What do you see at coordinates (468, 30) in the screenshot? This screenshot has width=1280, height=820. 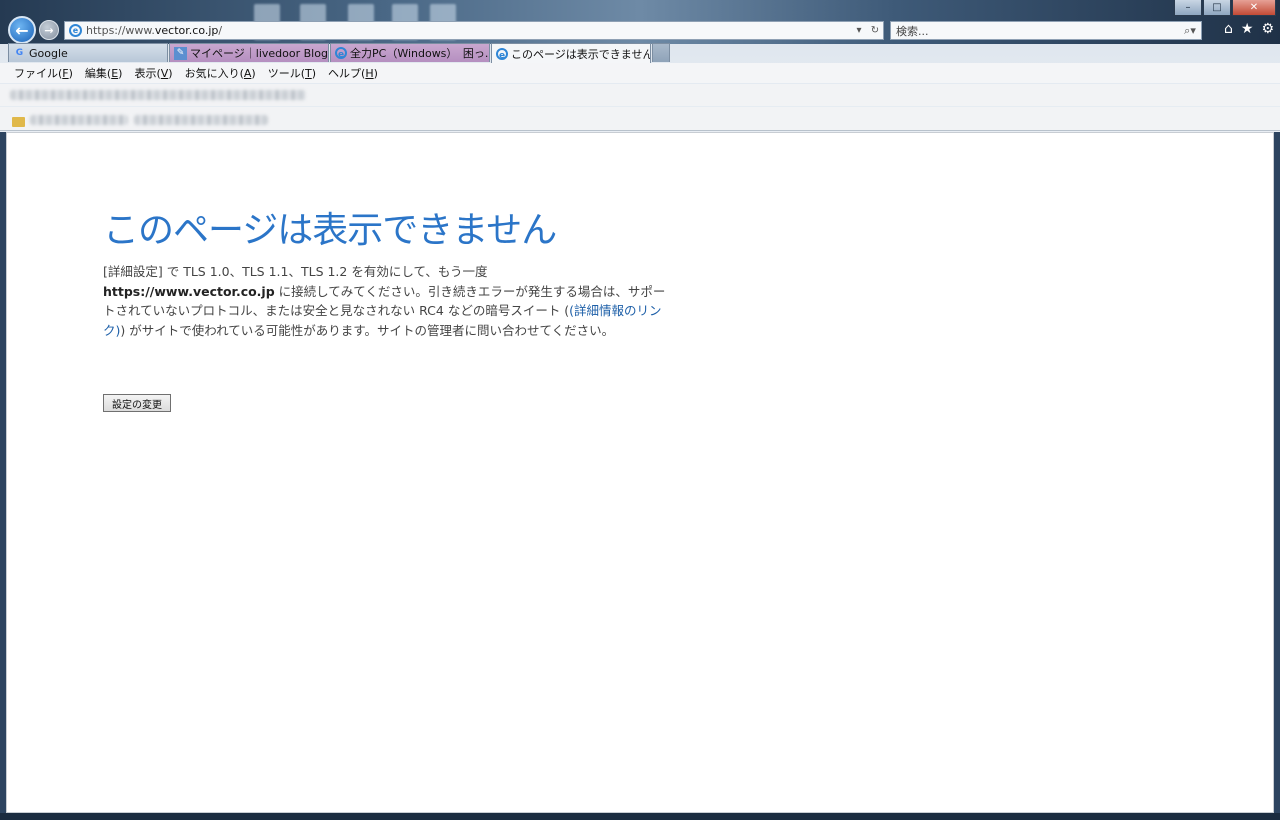 I see `address-url: https://www.vector.co.jp/` at bounding box center [468, 30].